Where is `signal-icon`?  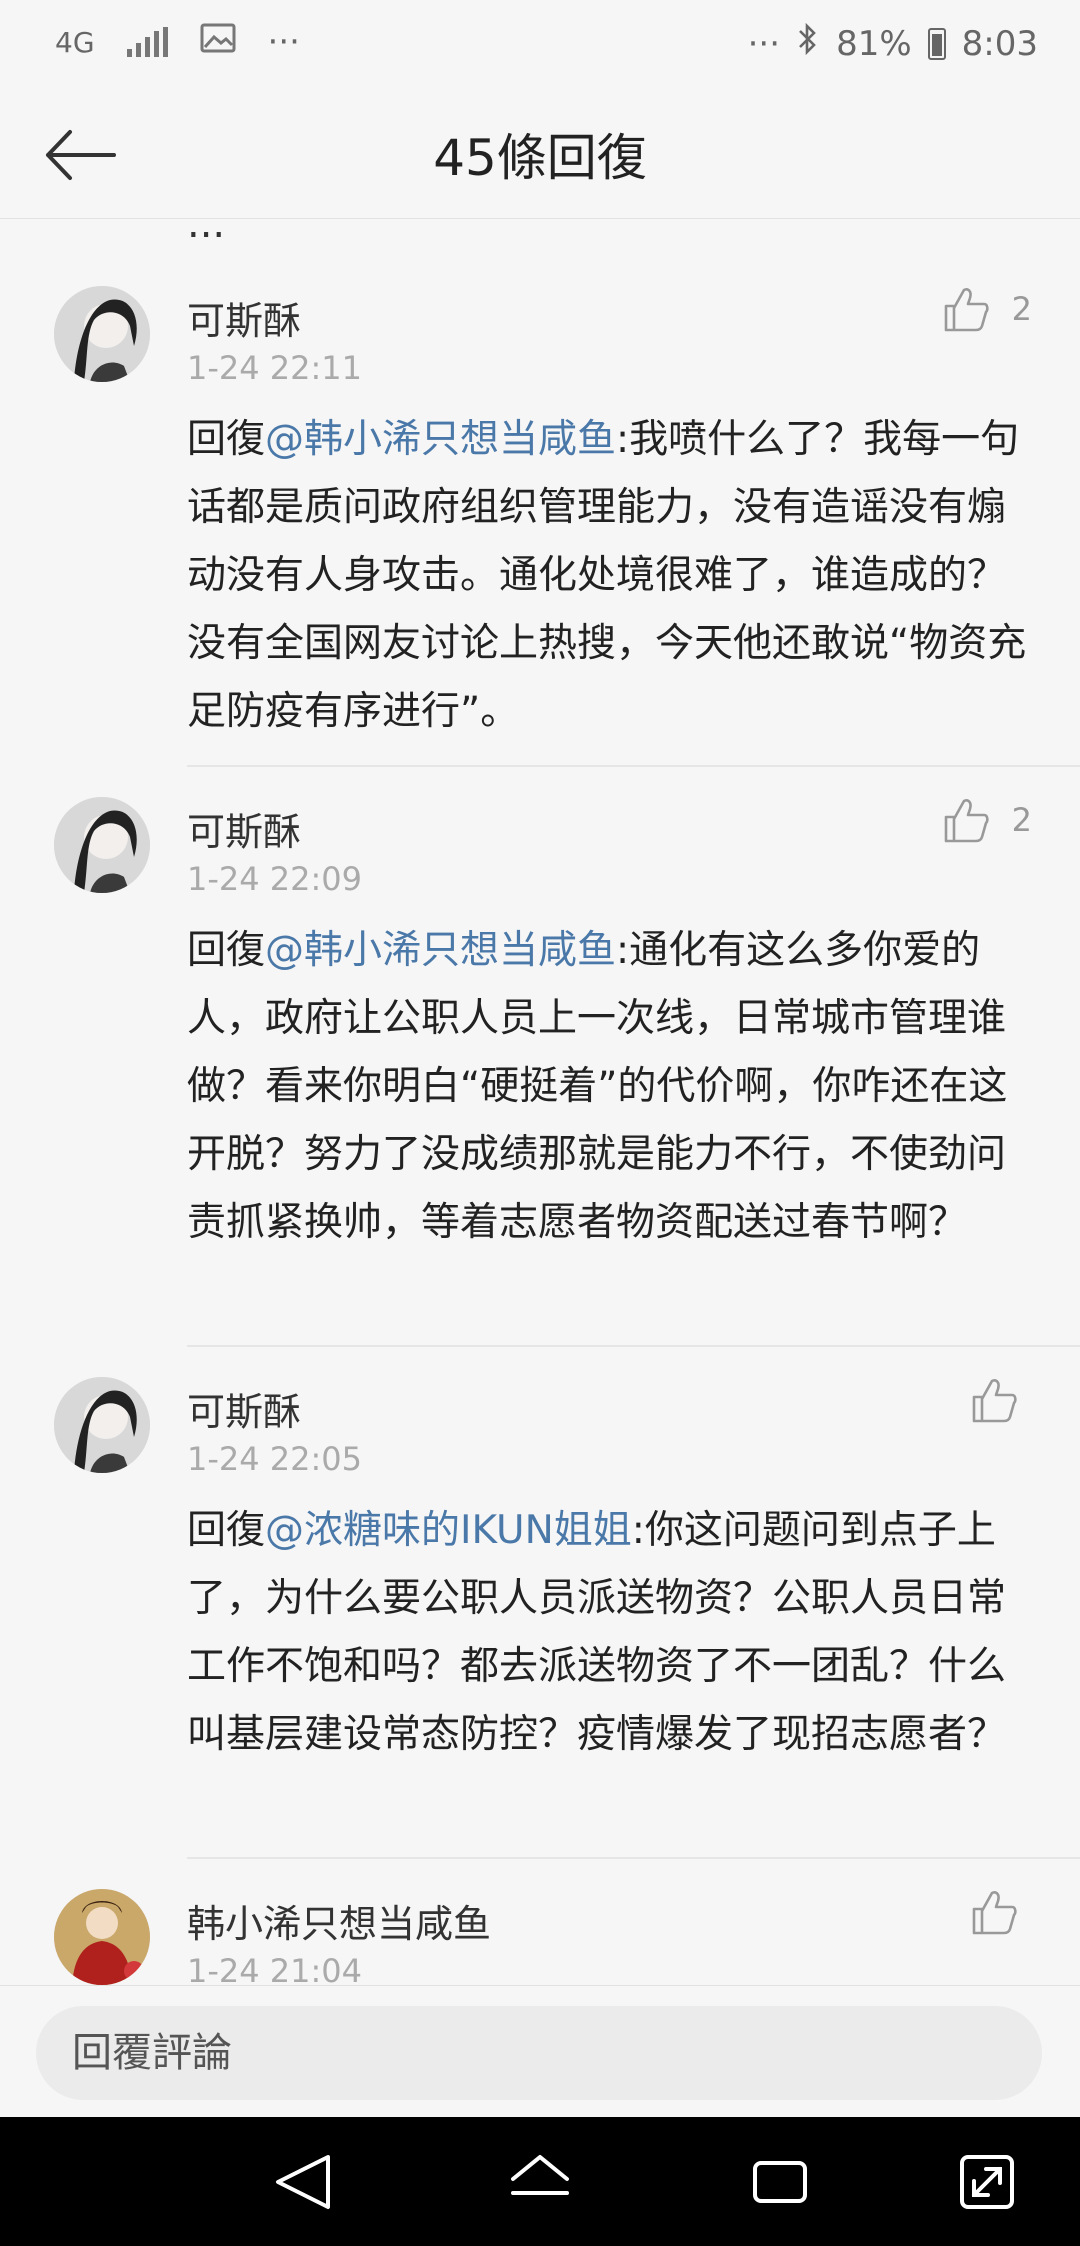
signal-icon is located at coordinates (147, 42).